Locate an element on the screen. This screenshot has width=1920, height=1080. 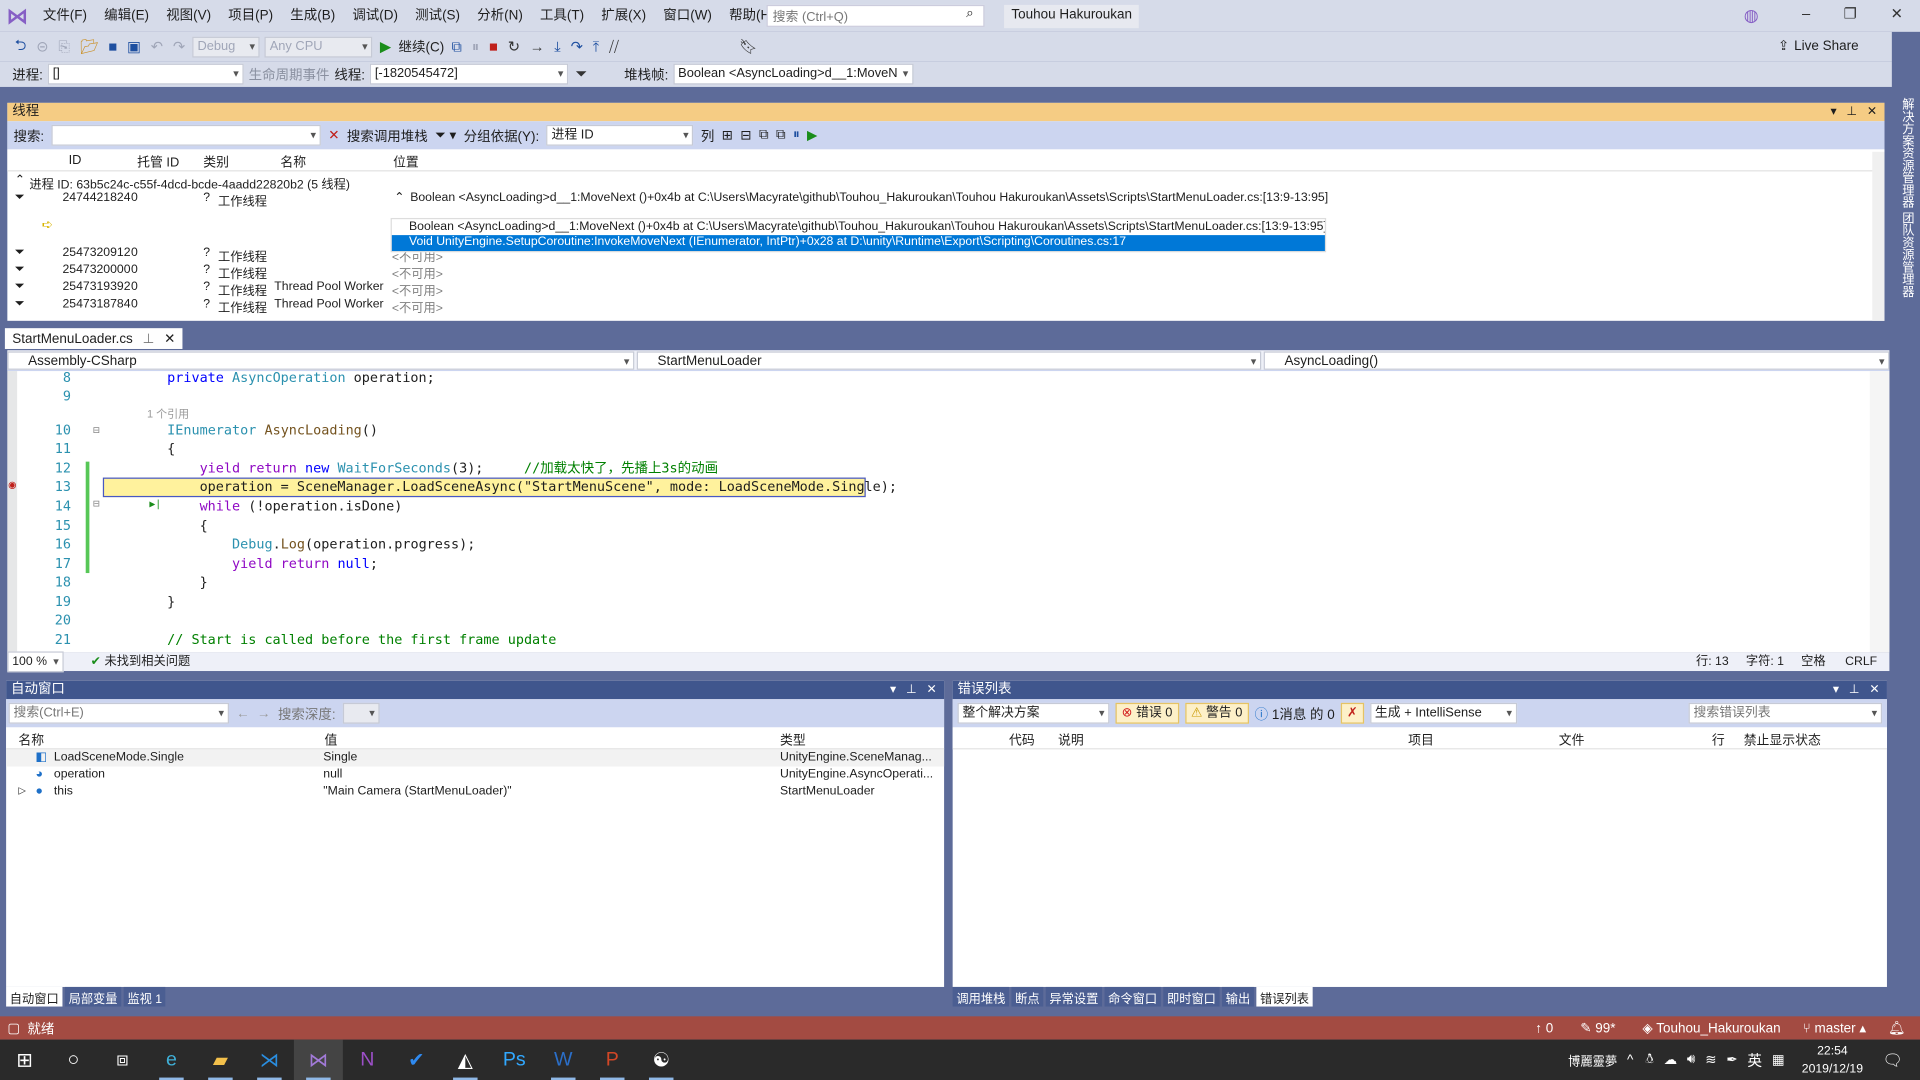
continue-button: 继续(C) is located at coordinates (422, 47).